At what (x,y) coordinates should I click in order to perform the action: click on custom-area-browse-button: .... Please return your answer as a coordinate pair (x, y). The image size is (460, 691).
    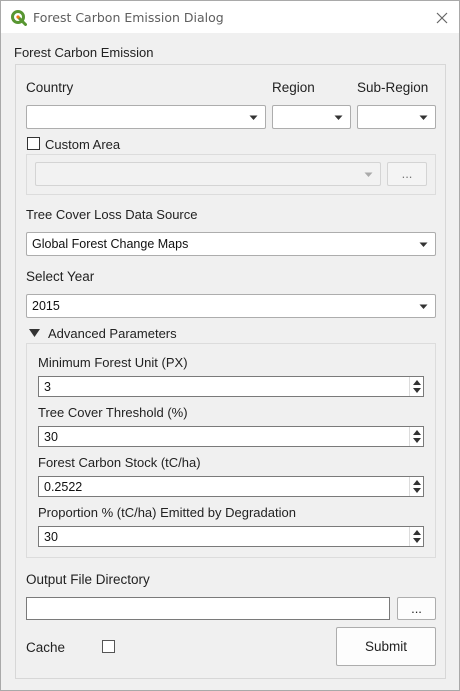
    Looking at the image, I should click on (407, 174).